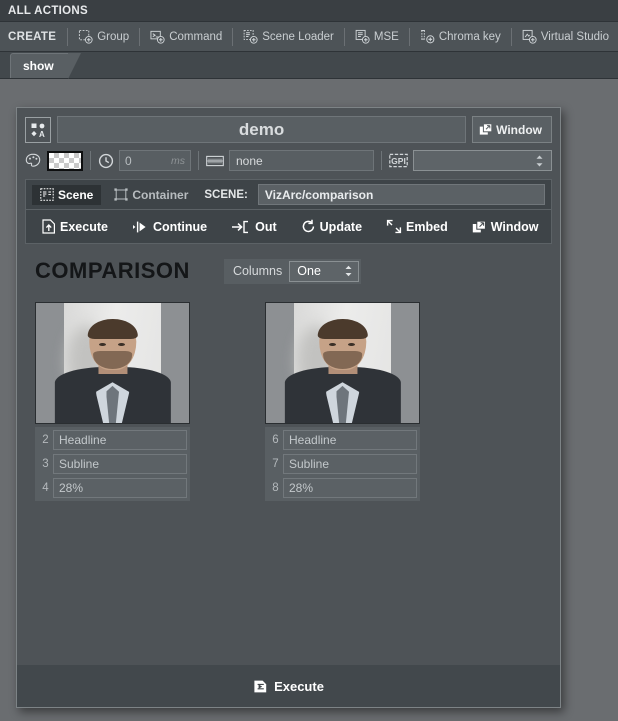  What do you see at coordinates (324, 271) in the screenshot?
I see `columns-select: One` at bounding box center [324, 271].